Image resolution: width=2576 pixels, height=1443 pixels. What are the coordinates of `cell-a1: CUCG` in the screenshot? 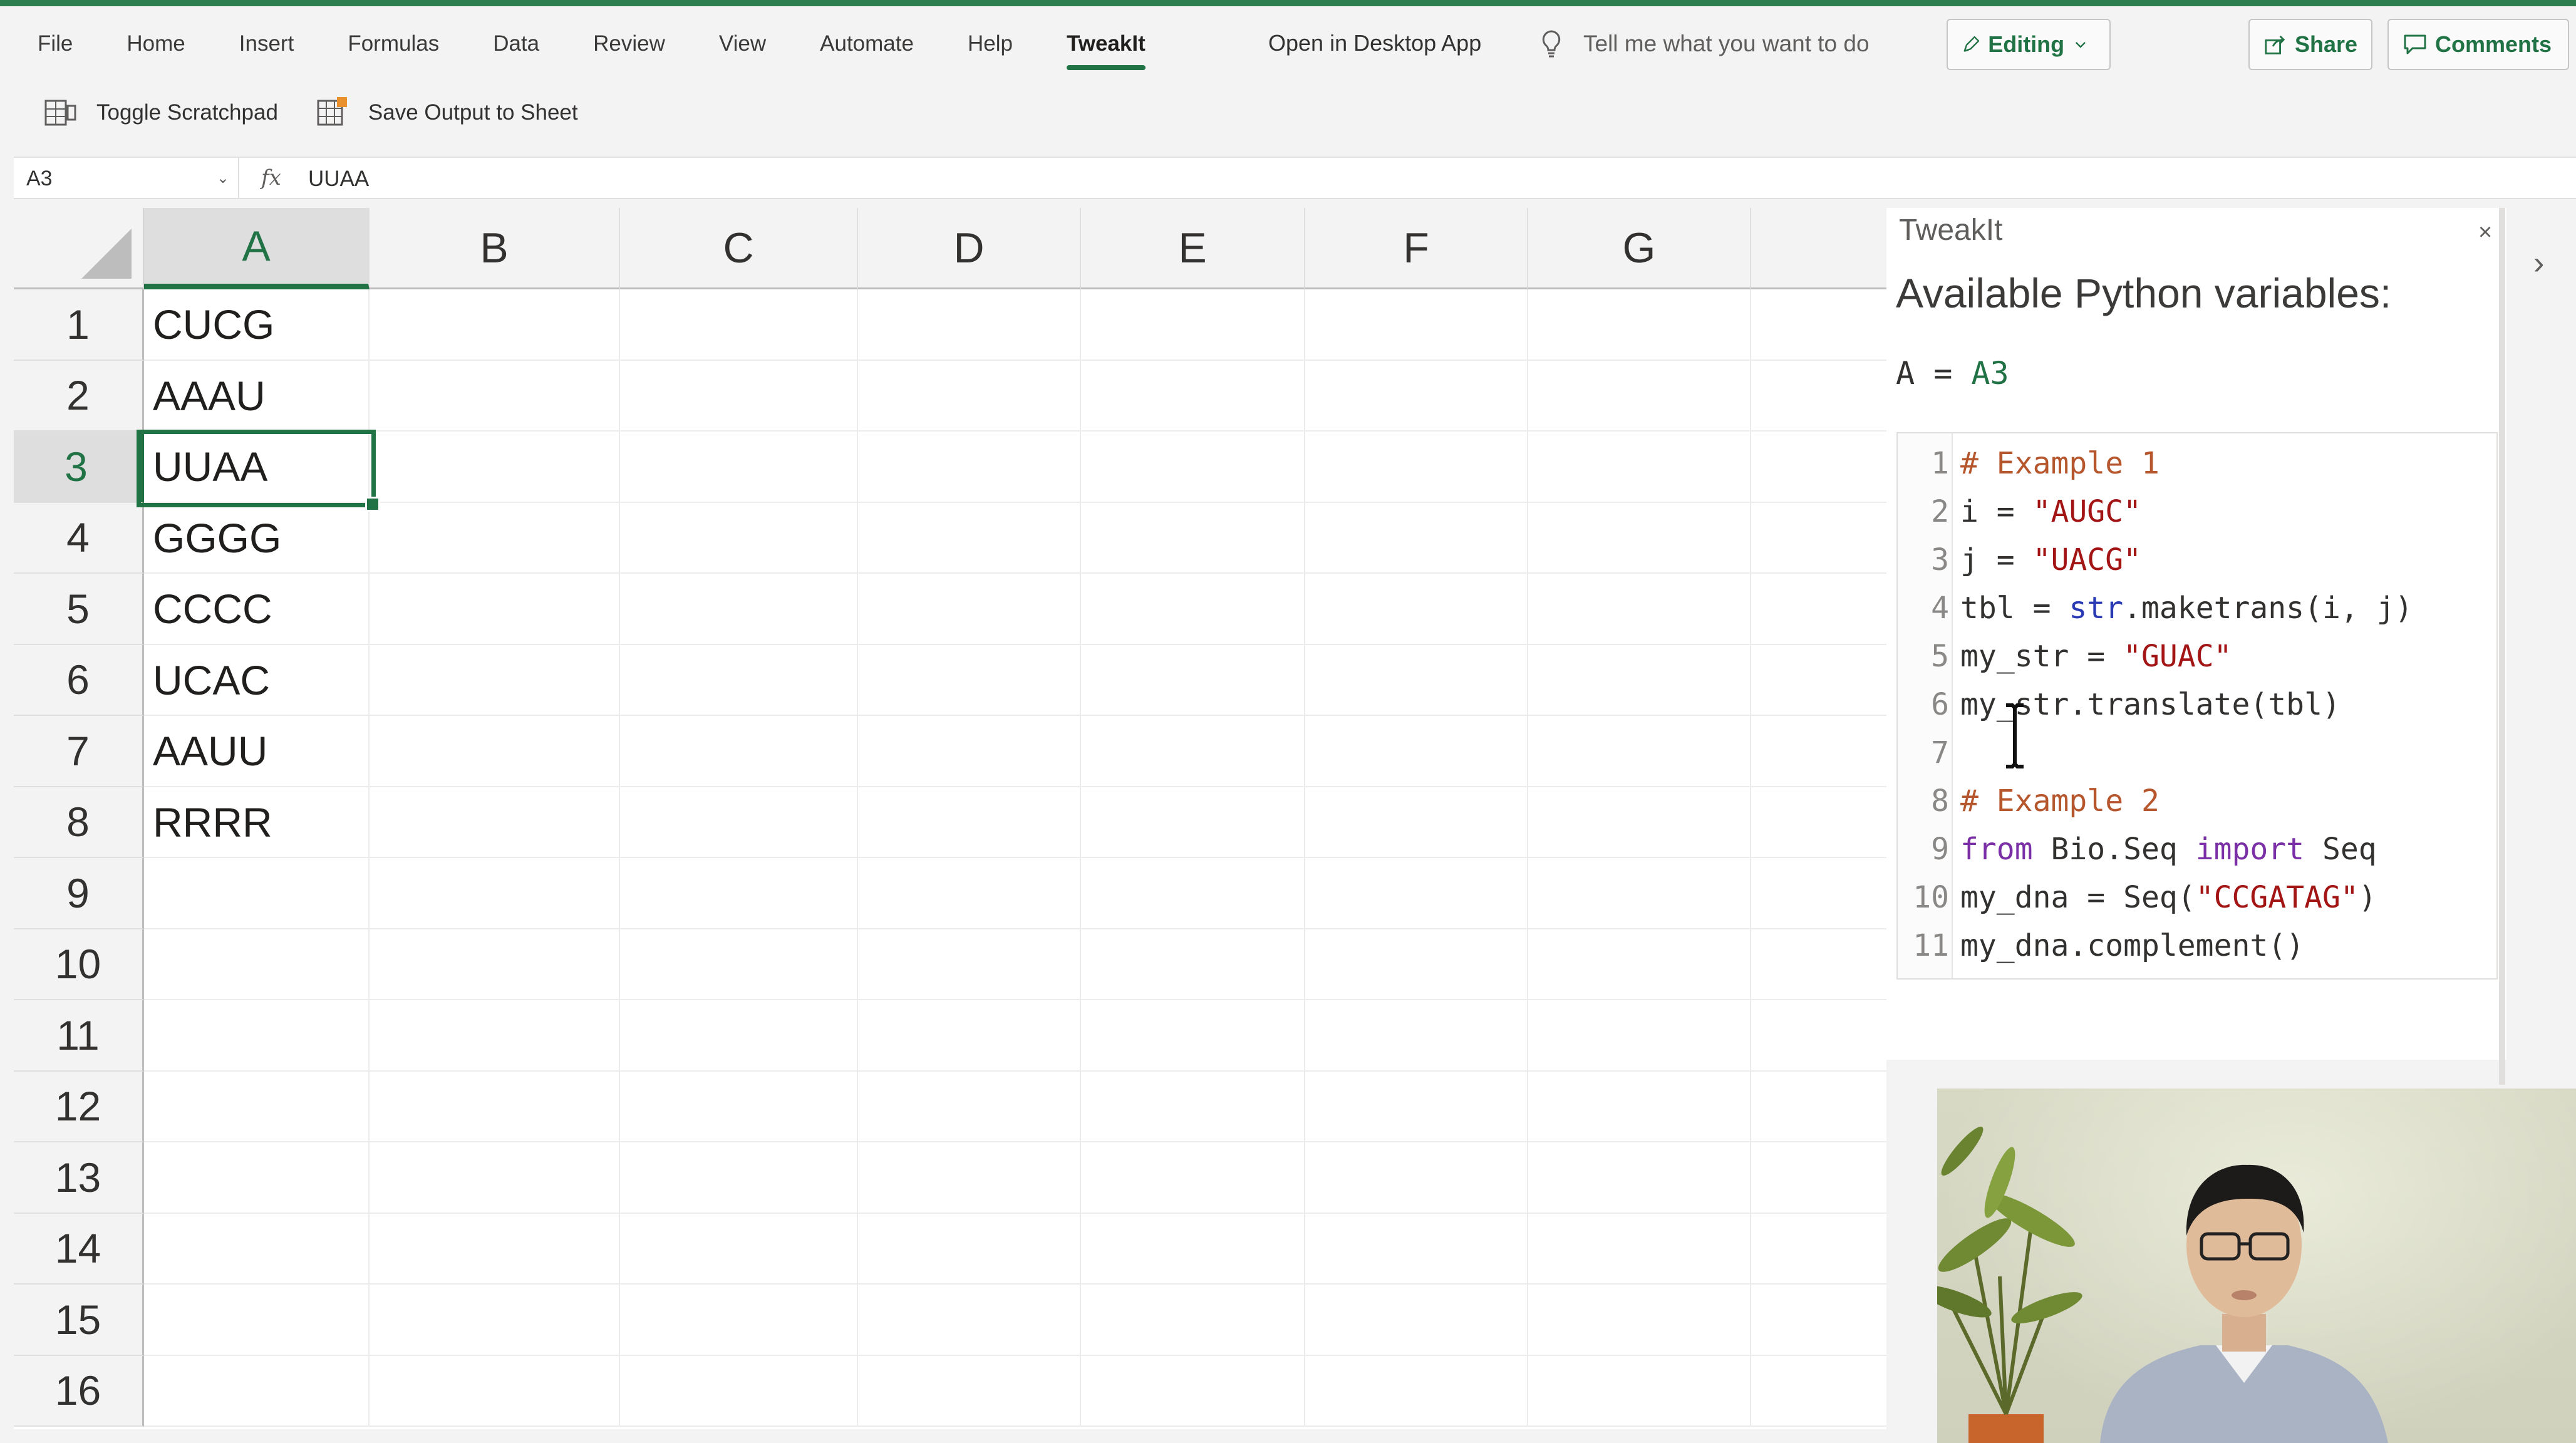 It's located at (257, 325).